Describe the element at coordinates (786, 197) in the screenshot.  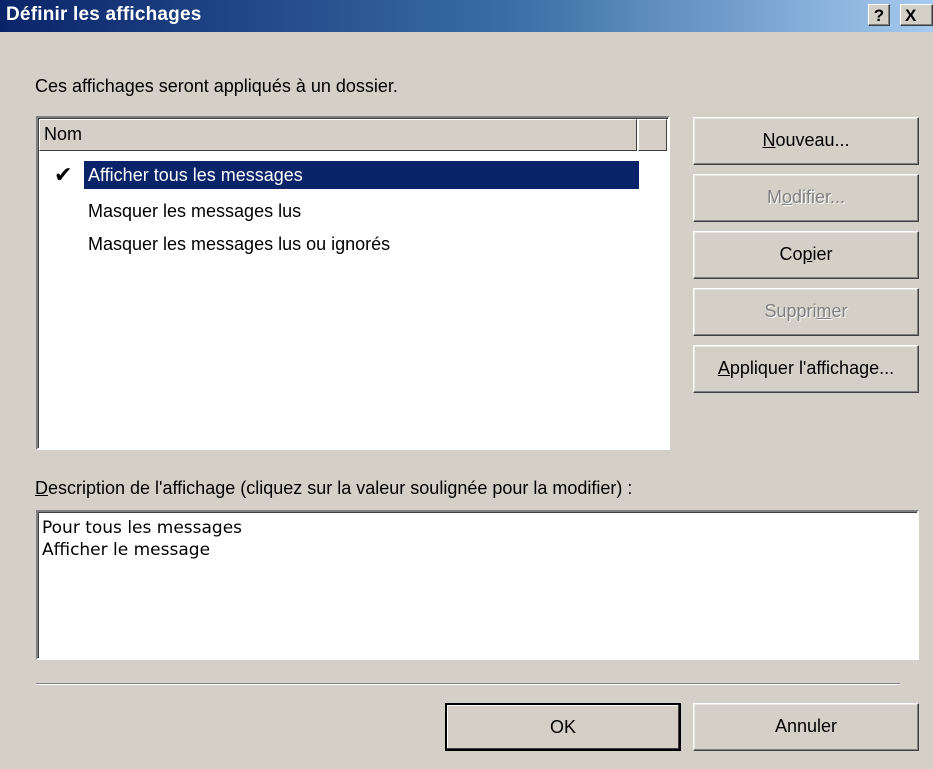
I see `modify-label-mnemonic: o` at that location.